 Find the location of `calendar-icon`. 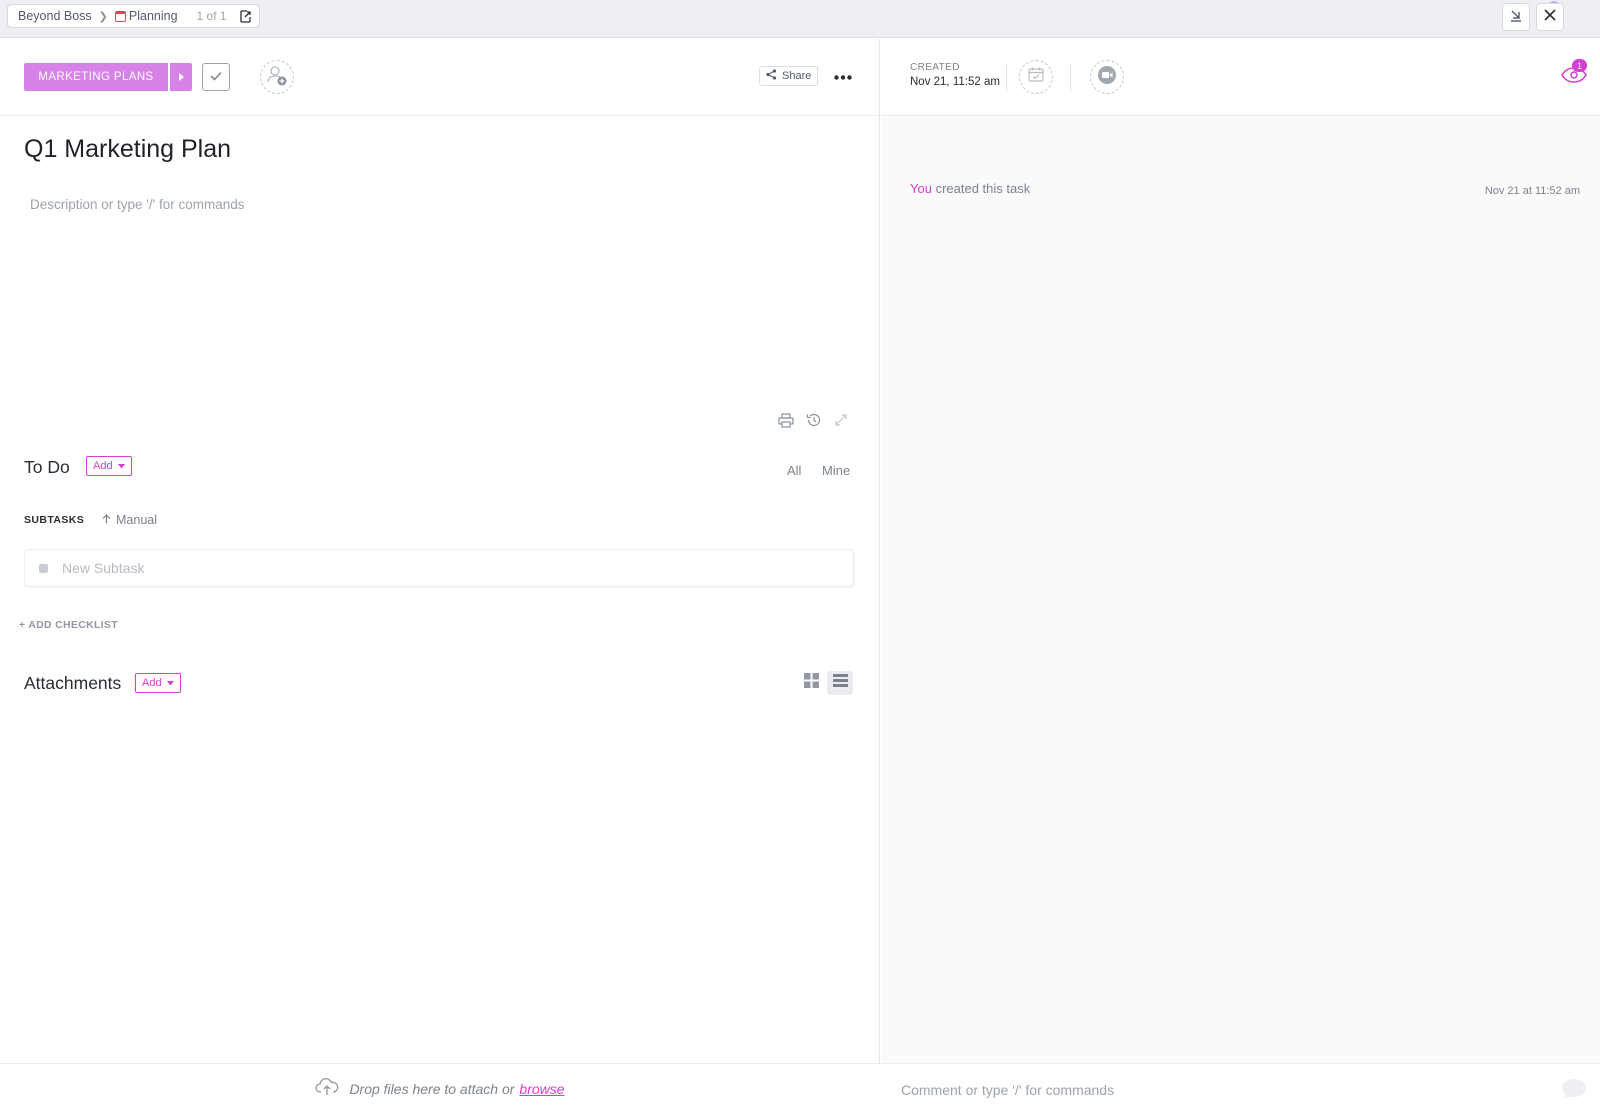

calendar-icon is located at coordinates (120, 16).